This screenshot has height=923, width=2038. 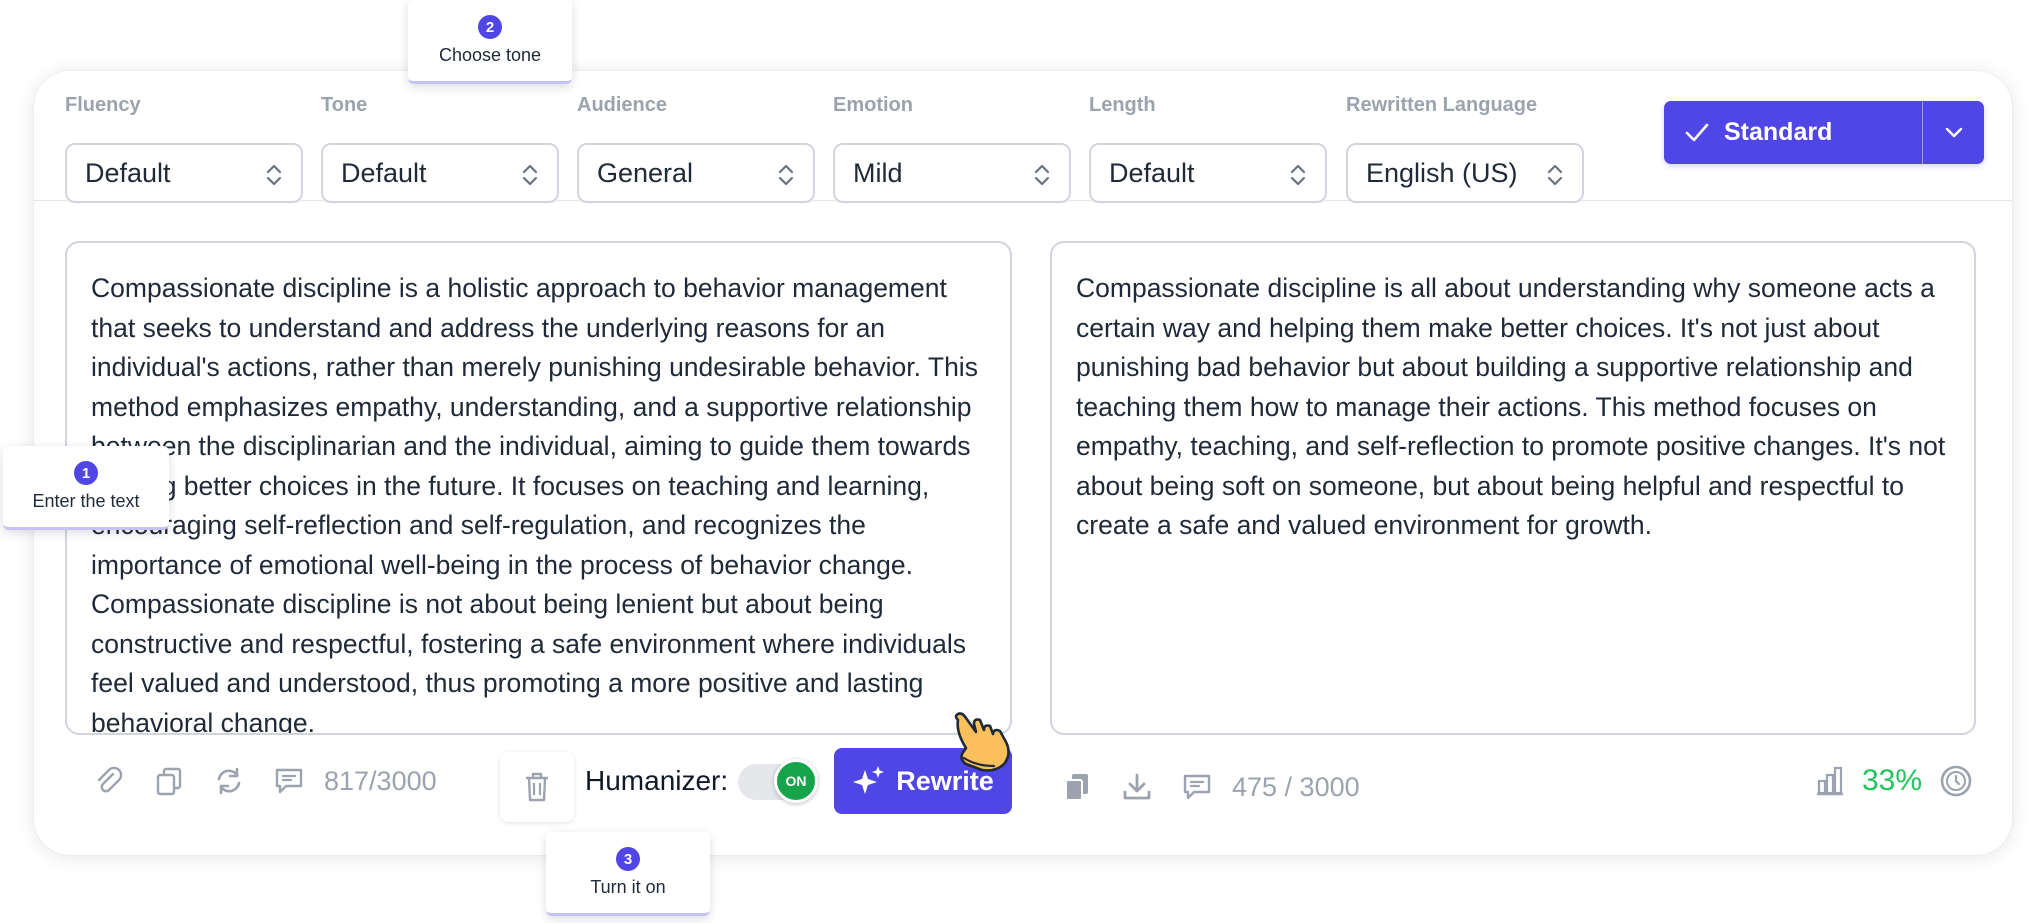 I want to click on length-select: Default, so click(x=1208, y=173).